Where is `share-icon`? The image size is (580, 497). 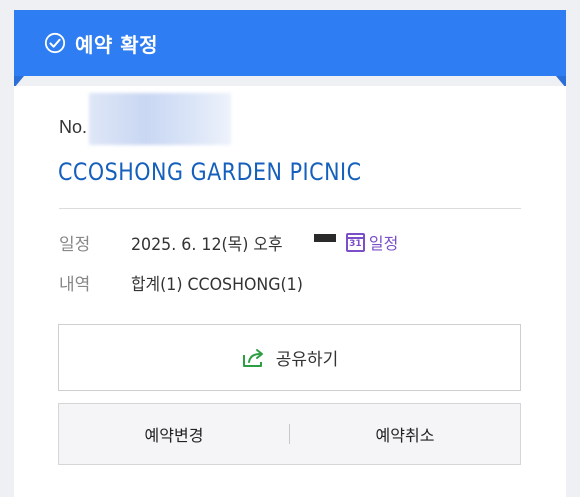 share-icon is located at coordinates (252, 357).